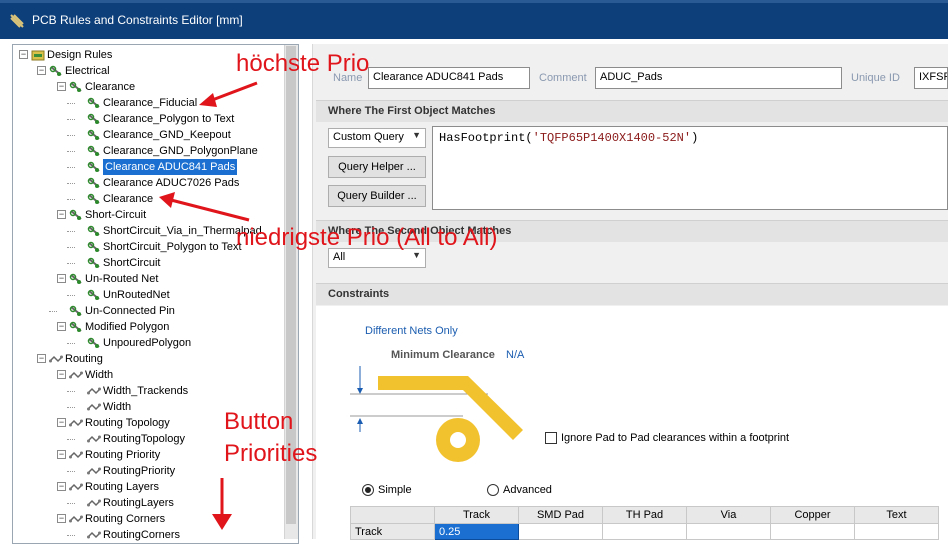 Image resolution: width=948 pixels, height=544 pixels. What do you see at coordinates (377, 138) in the screenshot?
I see `first-query-type-select: Custom Query ▼` at bounding box center [377, 138].